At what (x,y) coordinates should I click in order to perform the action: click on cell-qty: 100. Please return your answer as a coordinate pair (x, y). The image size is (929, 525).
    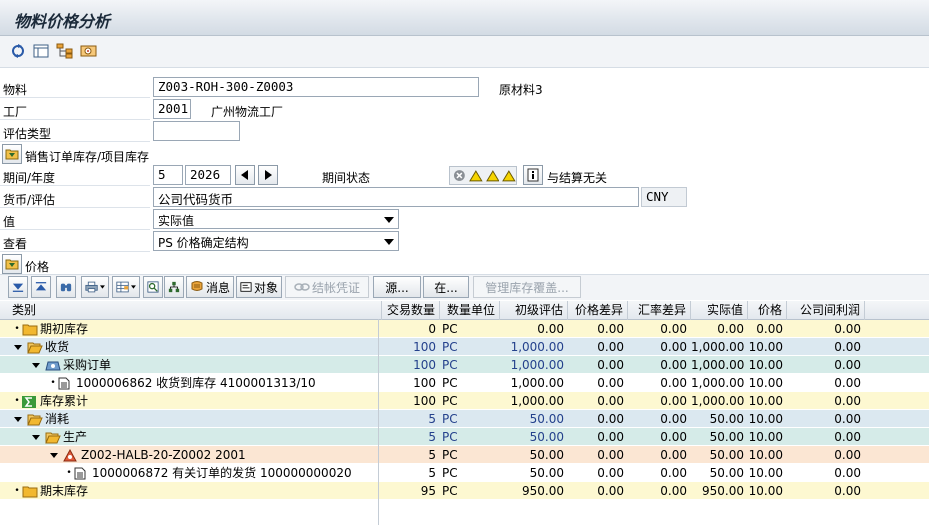
    Looking at the image, I should click on (424, 365).